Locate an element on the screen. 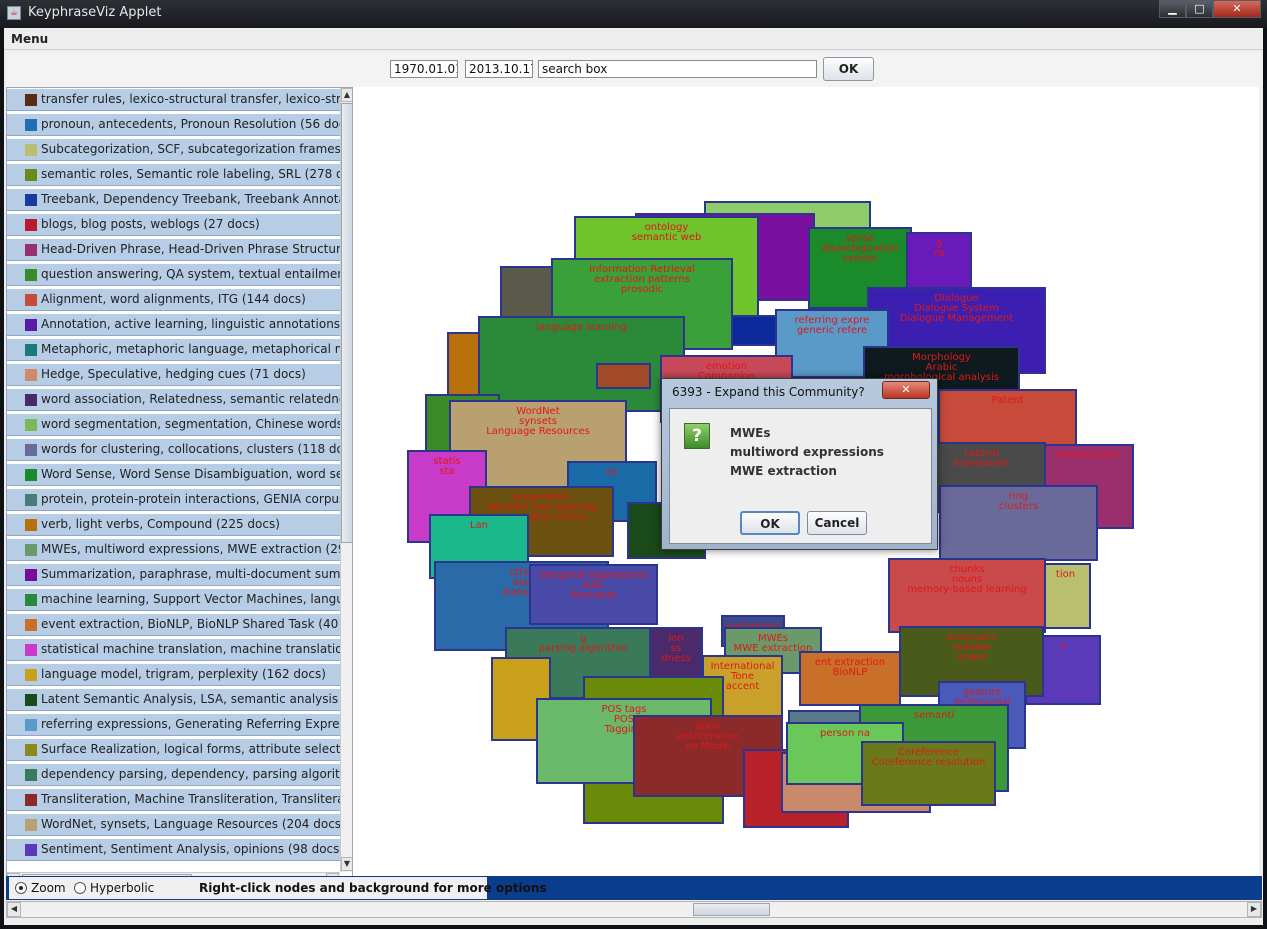 Image resolution: width=1267 pixels, height=929 pixels. node-label: Language Resources is located at coordinates (538, 431).